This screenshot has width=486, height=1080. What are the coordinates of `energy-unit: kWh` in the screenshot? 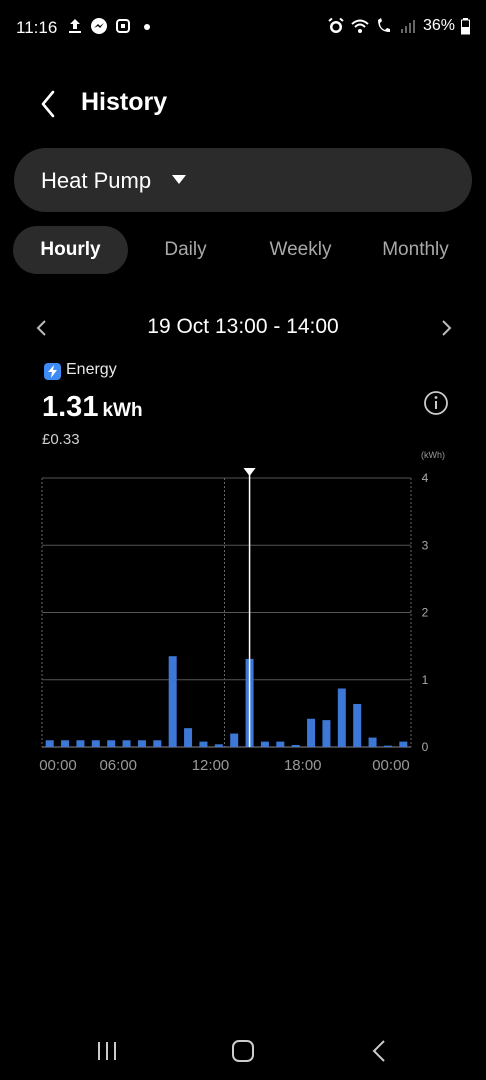 It's located at (122, 410).